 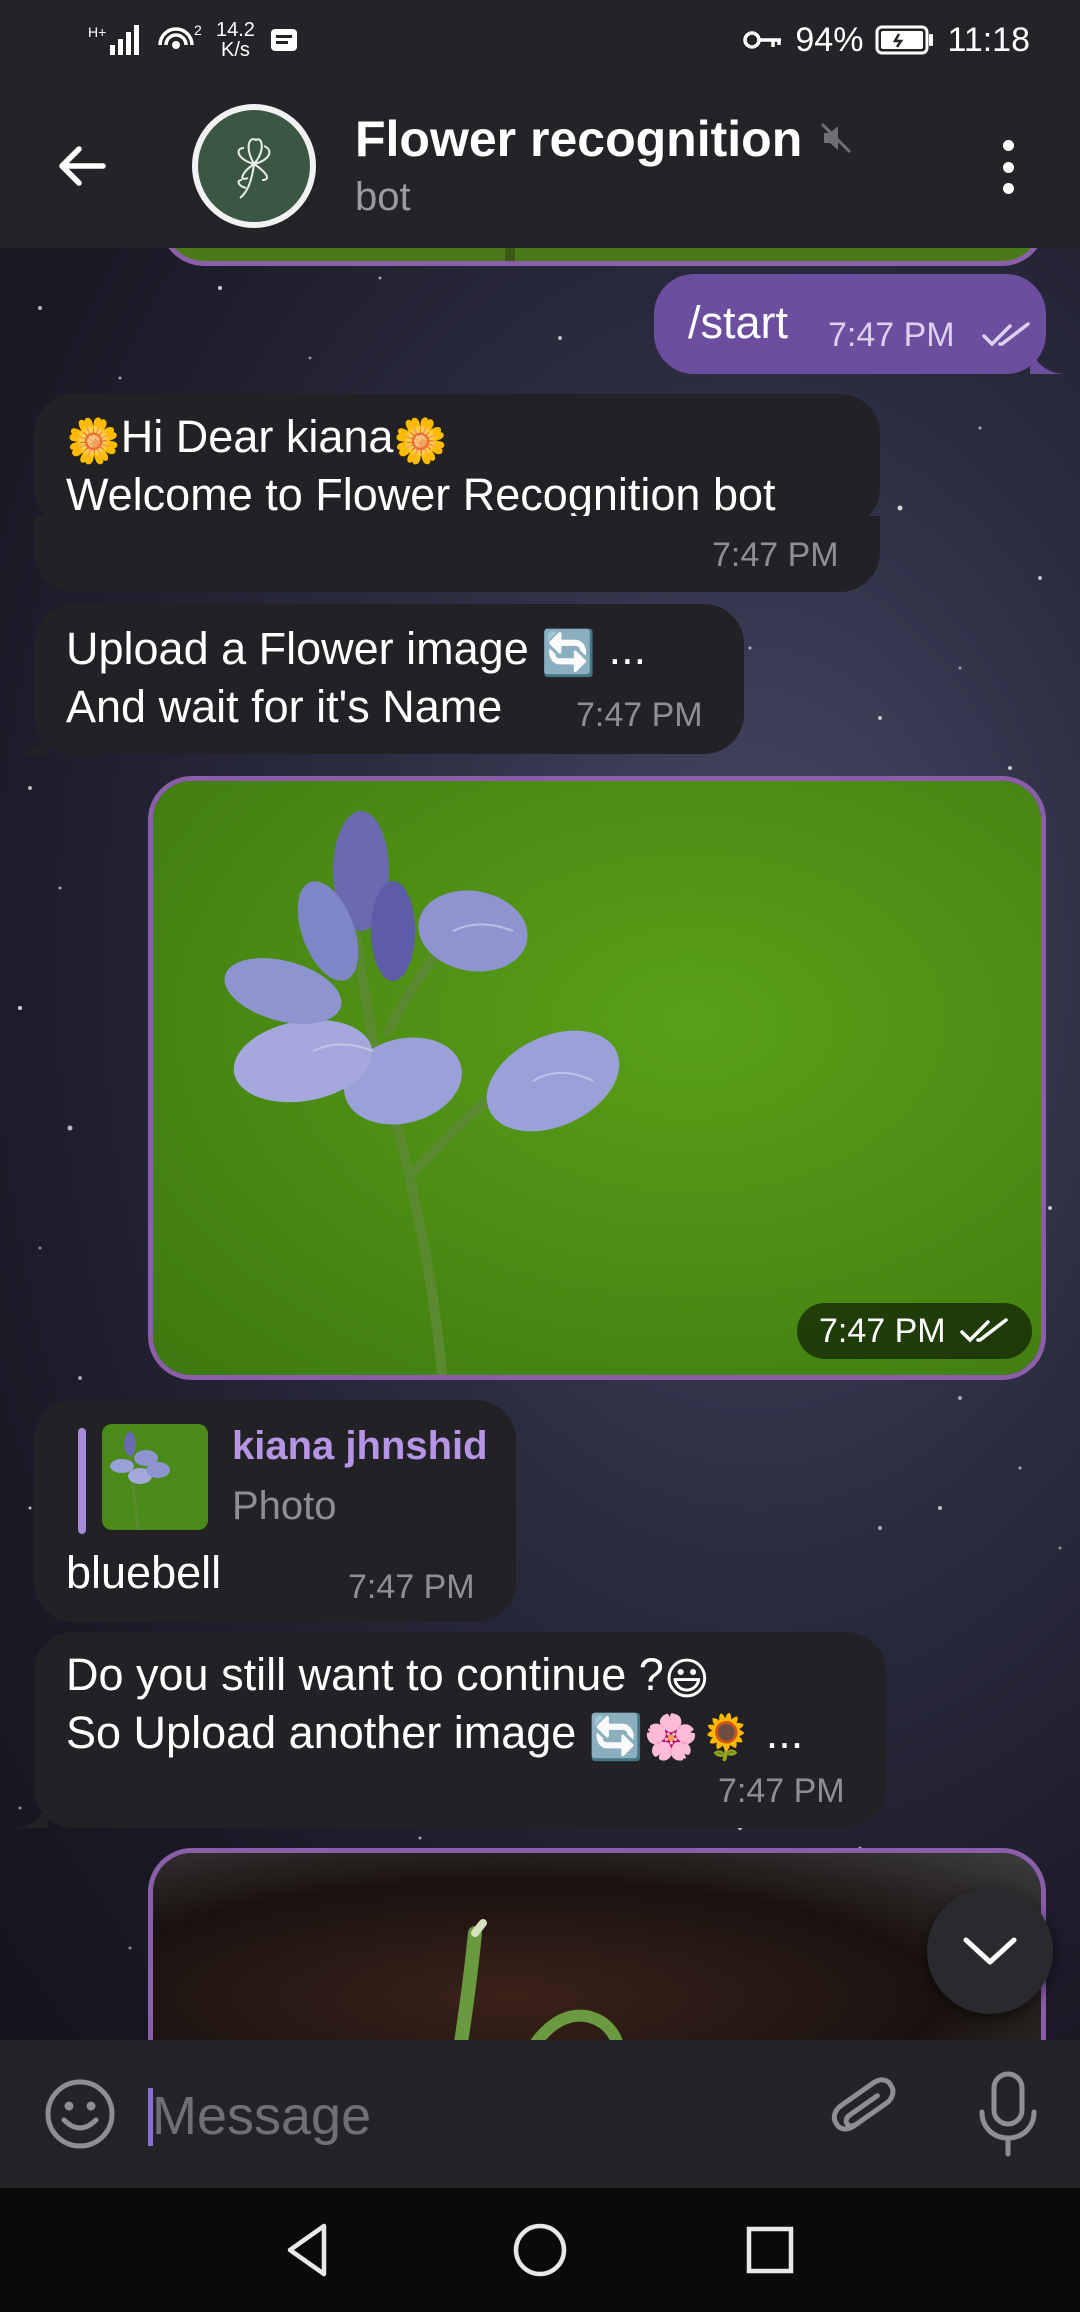 I want to click on mute-icon, so click(x=836, y=138).